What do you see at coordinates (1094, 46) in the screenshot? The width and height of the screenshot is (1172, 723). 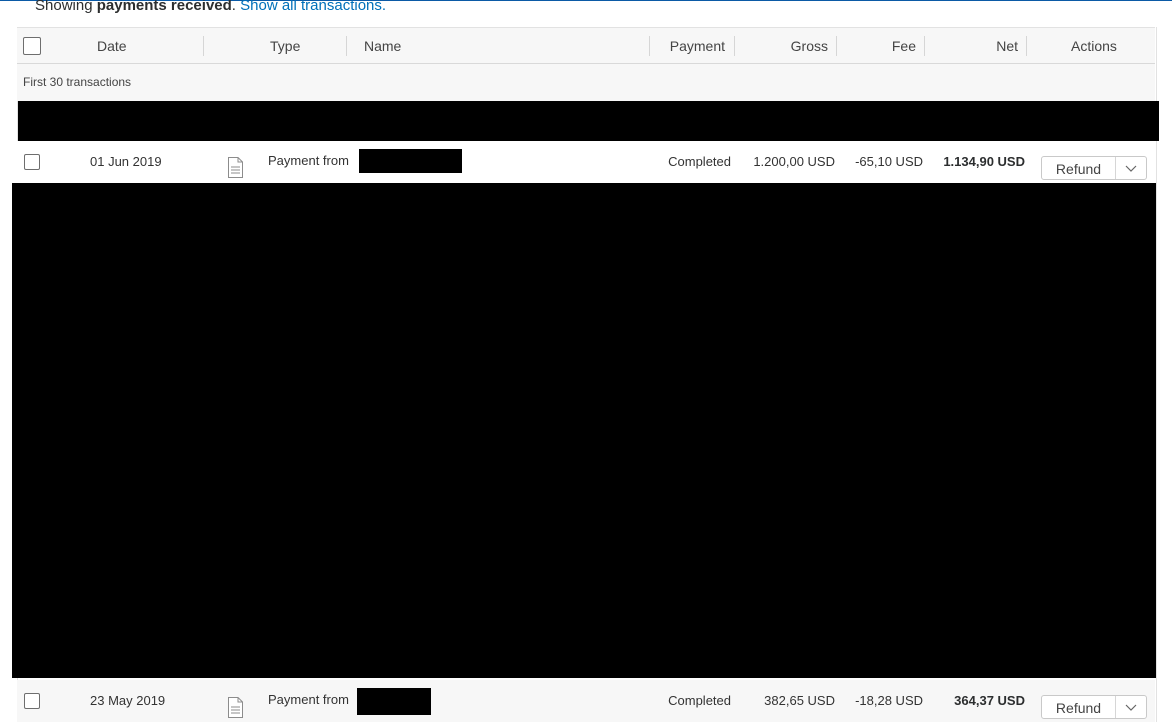 I see `column-actions: Actions` at bounding box center [1094, 46].